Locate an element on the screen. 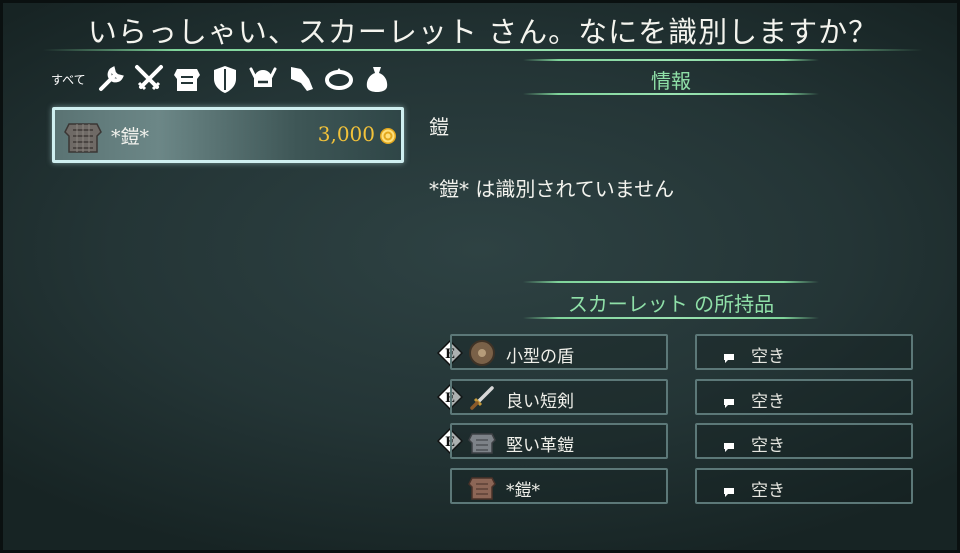 Image resolution: width=960 pixels, height=553 pixels. info-header: 情報 is located at coordinates (671, 81).